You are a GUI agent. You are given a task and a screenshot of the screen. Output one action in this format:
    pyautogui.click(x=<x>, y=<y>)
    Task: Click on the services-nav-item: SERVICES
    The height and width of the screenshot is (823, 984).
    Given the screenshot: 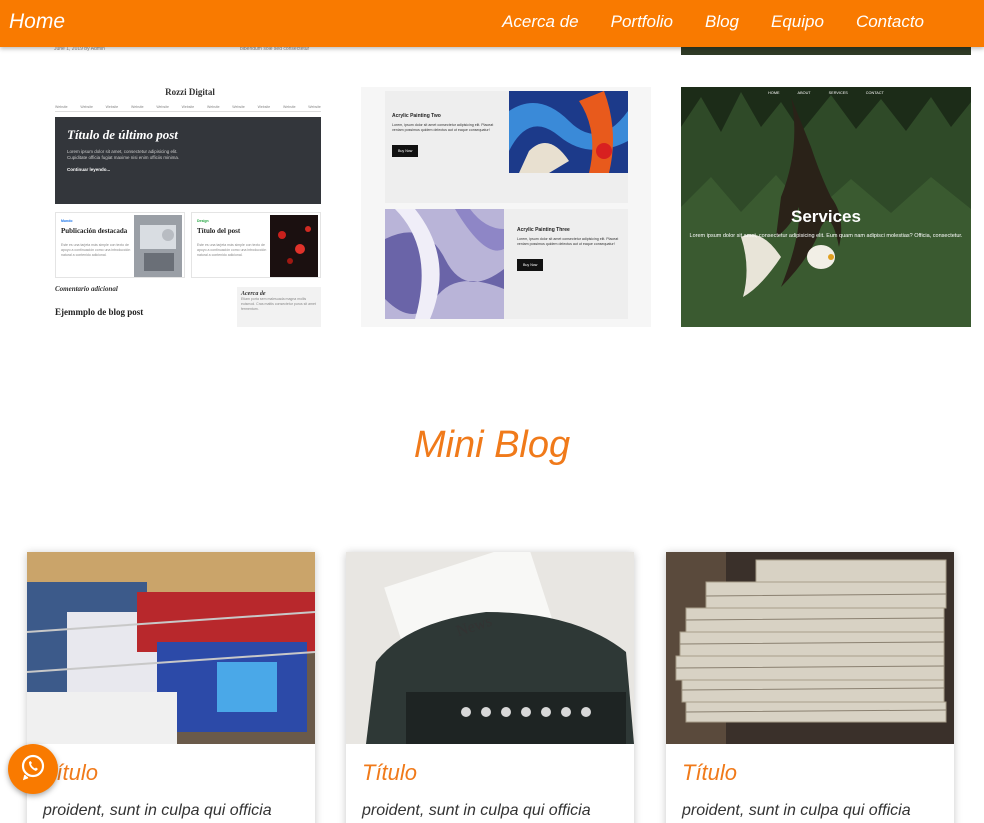 What is the action you would take?
    pyautogui.click(x=838, y=93)
    